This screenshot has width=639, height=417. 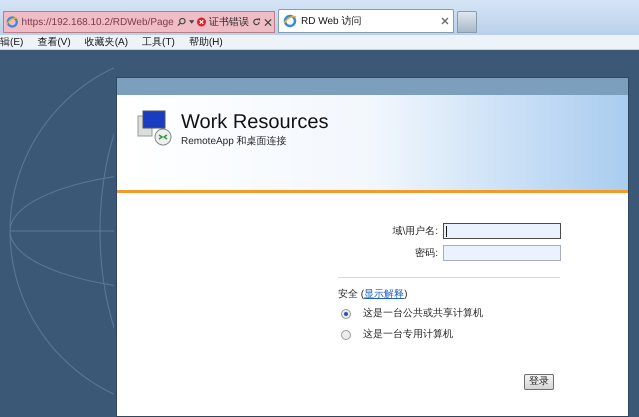 I want to click on menu-item: 辑(E), so click(x=12, y=42).